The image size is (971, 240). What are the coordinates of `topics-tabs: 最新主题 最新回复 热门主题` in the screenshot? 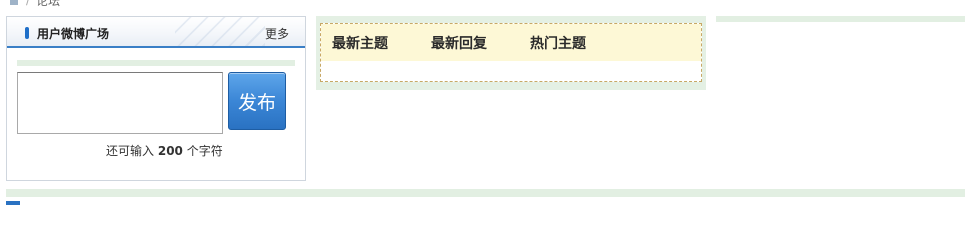 It's located at (511, 42).